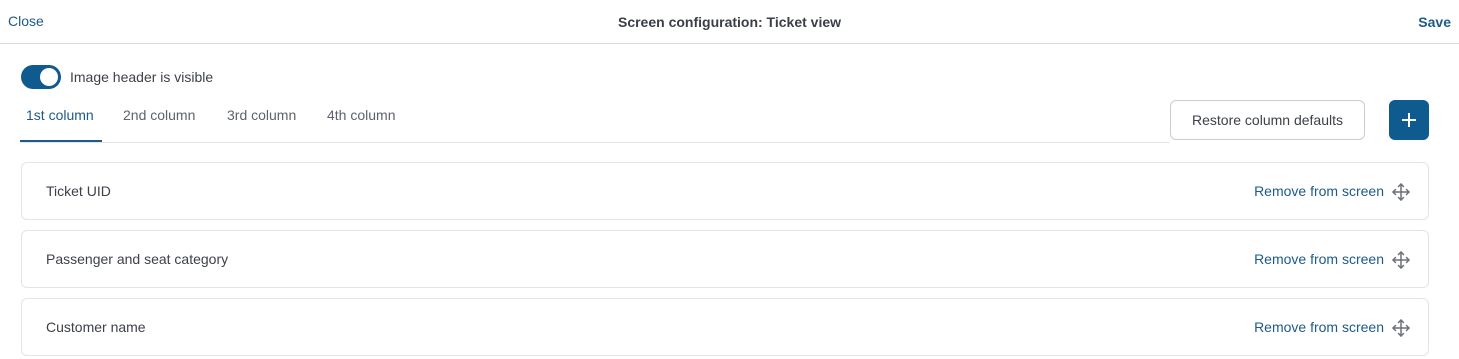 This screenshot has width=1459, height=359. Describe the element at coordinates (261, 115) in the screenshot. I see `tab-3rd-column: 3rd column` at that location.